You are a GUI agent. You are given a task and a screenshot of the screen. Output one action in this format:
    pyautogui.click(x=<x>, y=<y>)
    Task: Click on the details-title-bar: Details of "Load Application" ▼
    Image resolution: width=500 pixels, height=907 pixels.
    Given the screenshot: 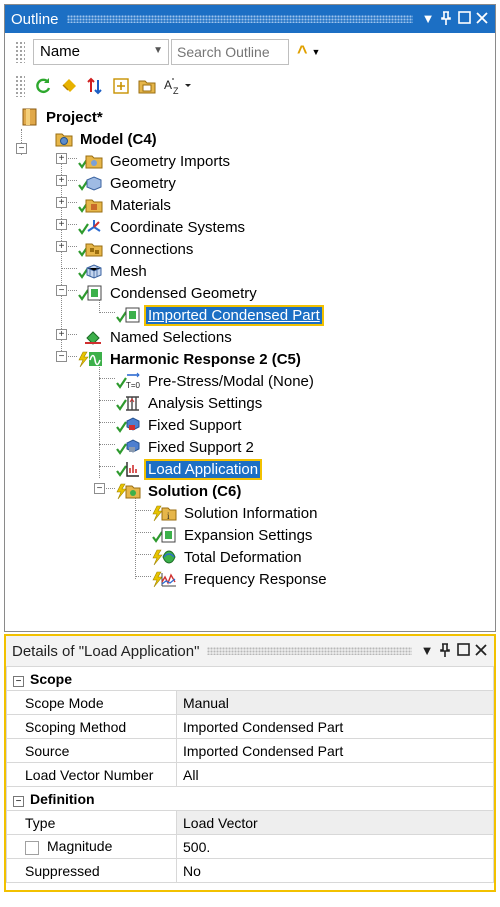 What is the action you would take?
    pyautogui.click(x=250, y=651)
    